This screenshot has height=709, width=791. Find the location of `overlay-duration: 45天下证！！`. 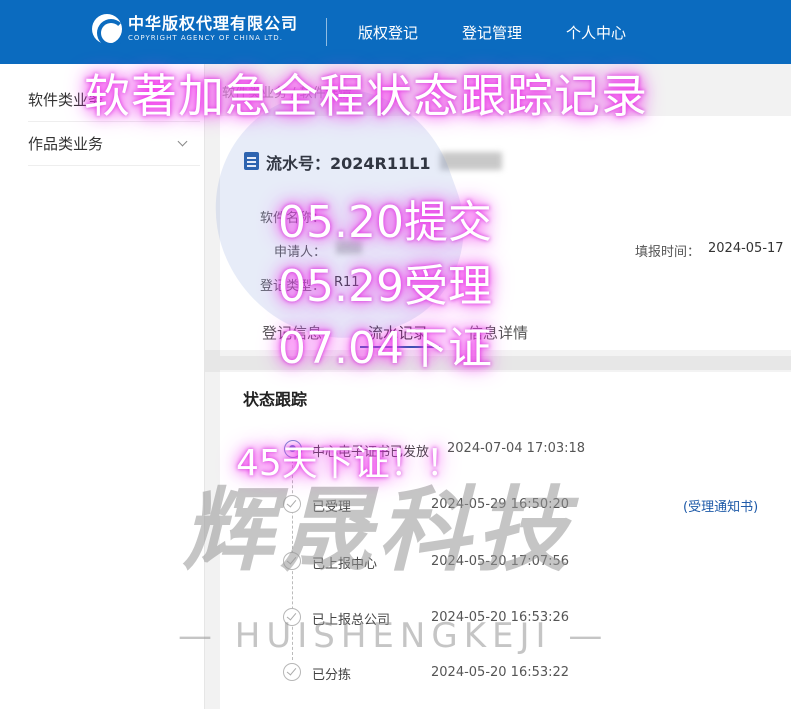

overlay-duration: 45天下证！！ is located at coordinates (349, 463).